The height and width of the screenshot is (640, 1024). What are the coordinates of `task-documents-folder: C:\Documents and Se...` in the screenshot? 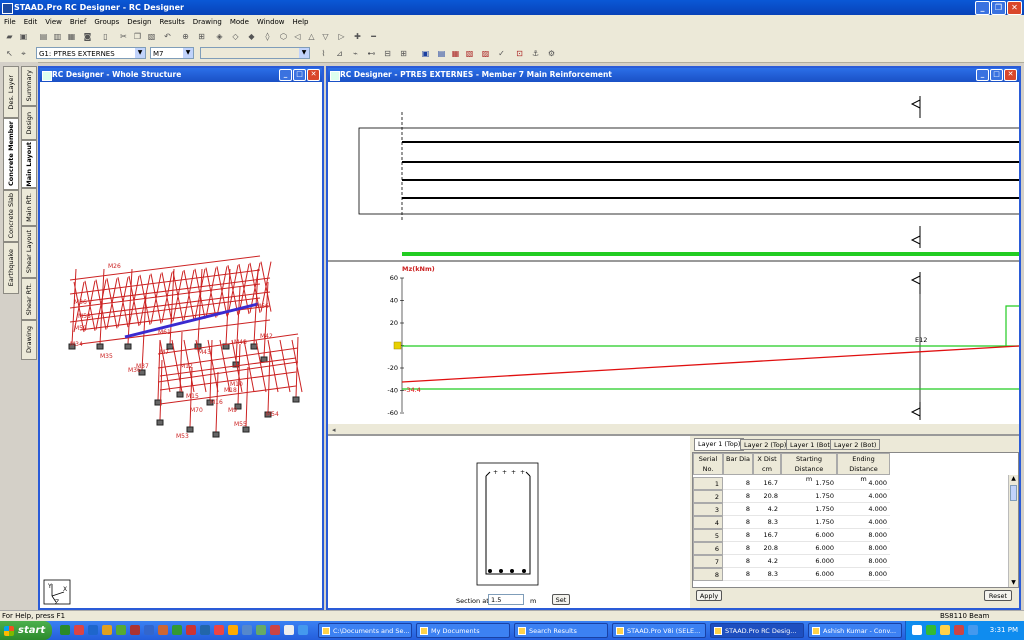 It's located at (365, 630).